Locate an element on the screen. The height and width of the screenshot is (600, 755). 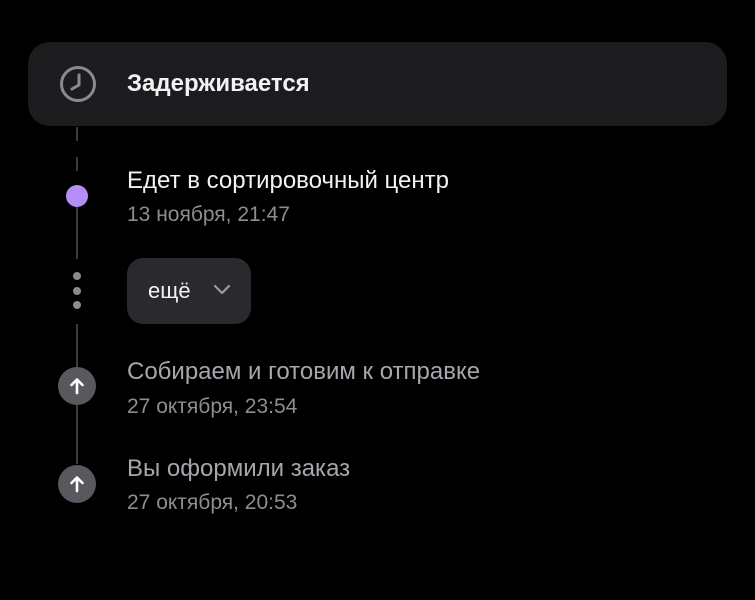
event-title: Едет в сортировочный центр is located at coordinates (288, 180).